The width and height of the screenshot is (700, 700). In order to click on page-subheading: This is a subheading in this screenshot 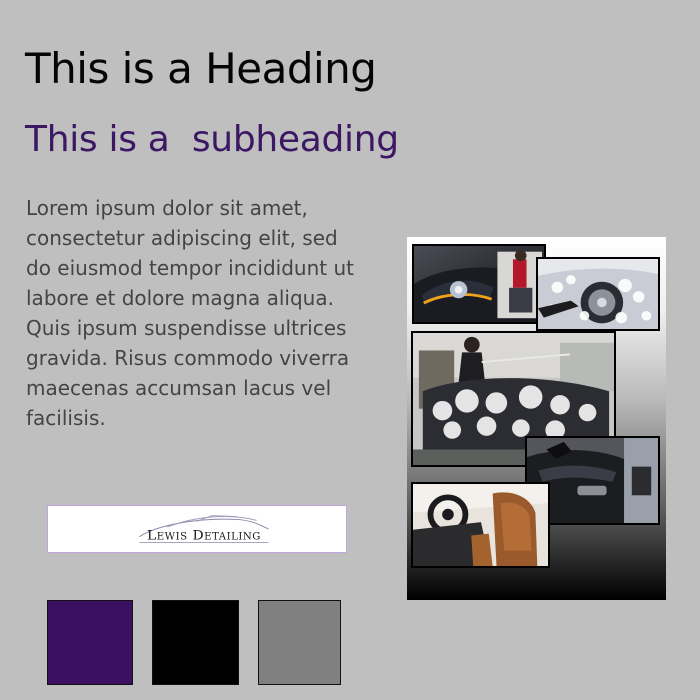, I will do `click(212, 139)`.